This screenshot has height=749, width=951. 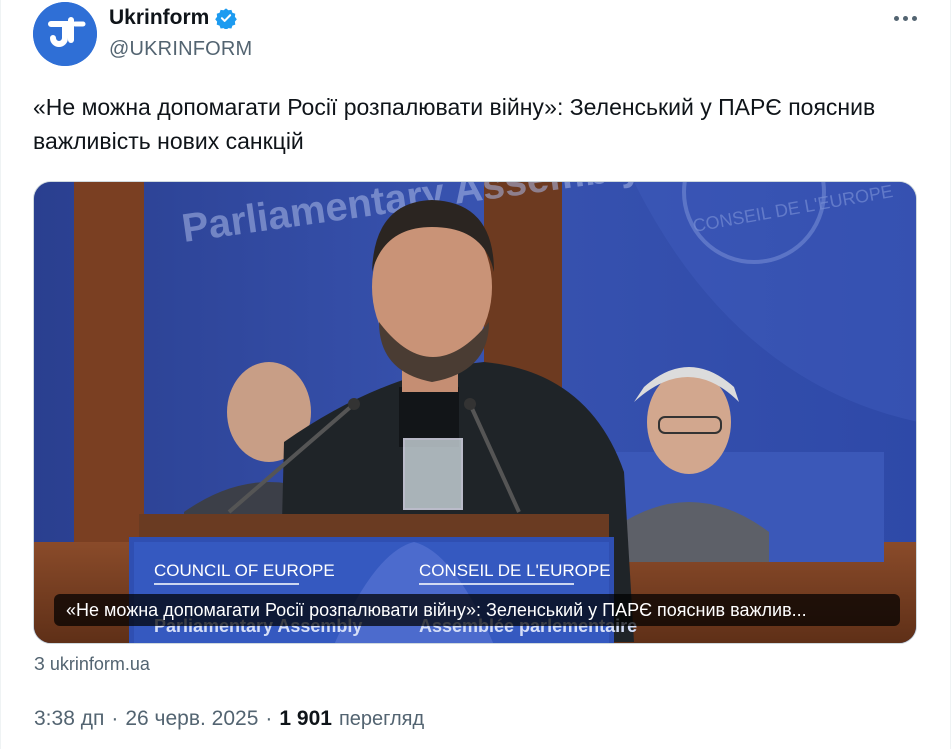 I want to click on account-name-row: Ukrinform, so click(x=173, y=18).